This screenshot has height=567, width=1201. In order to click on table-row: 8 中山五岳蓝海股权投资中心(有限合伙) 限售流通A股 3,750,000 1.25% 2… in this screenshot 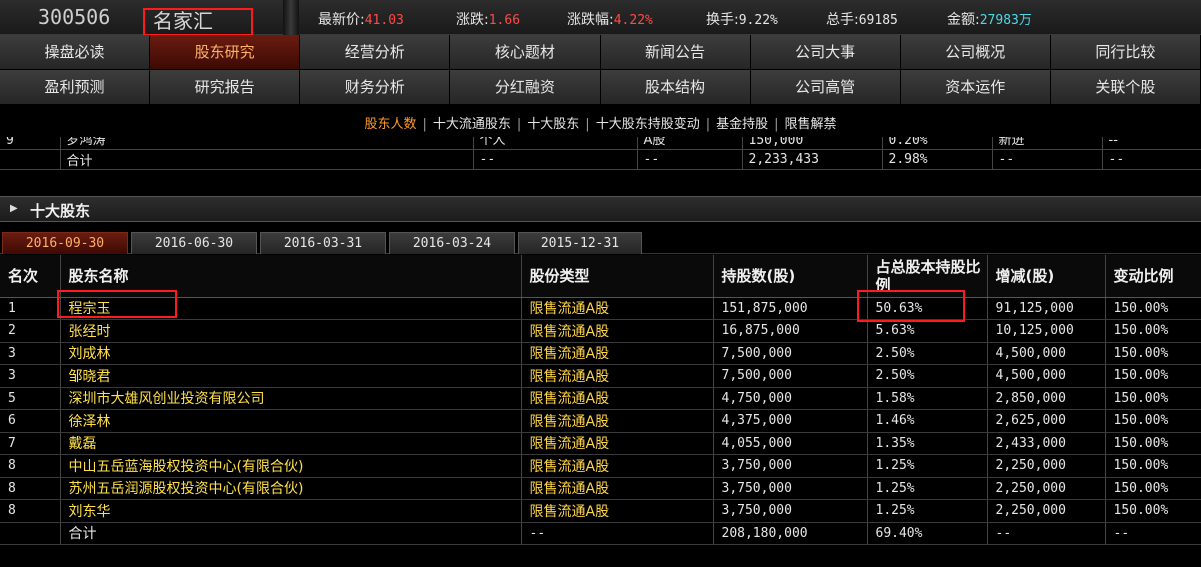, I will do `click(600, 466)`.